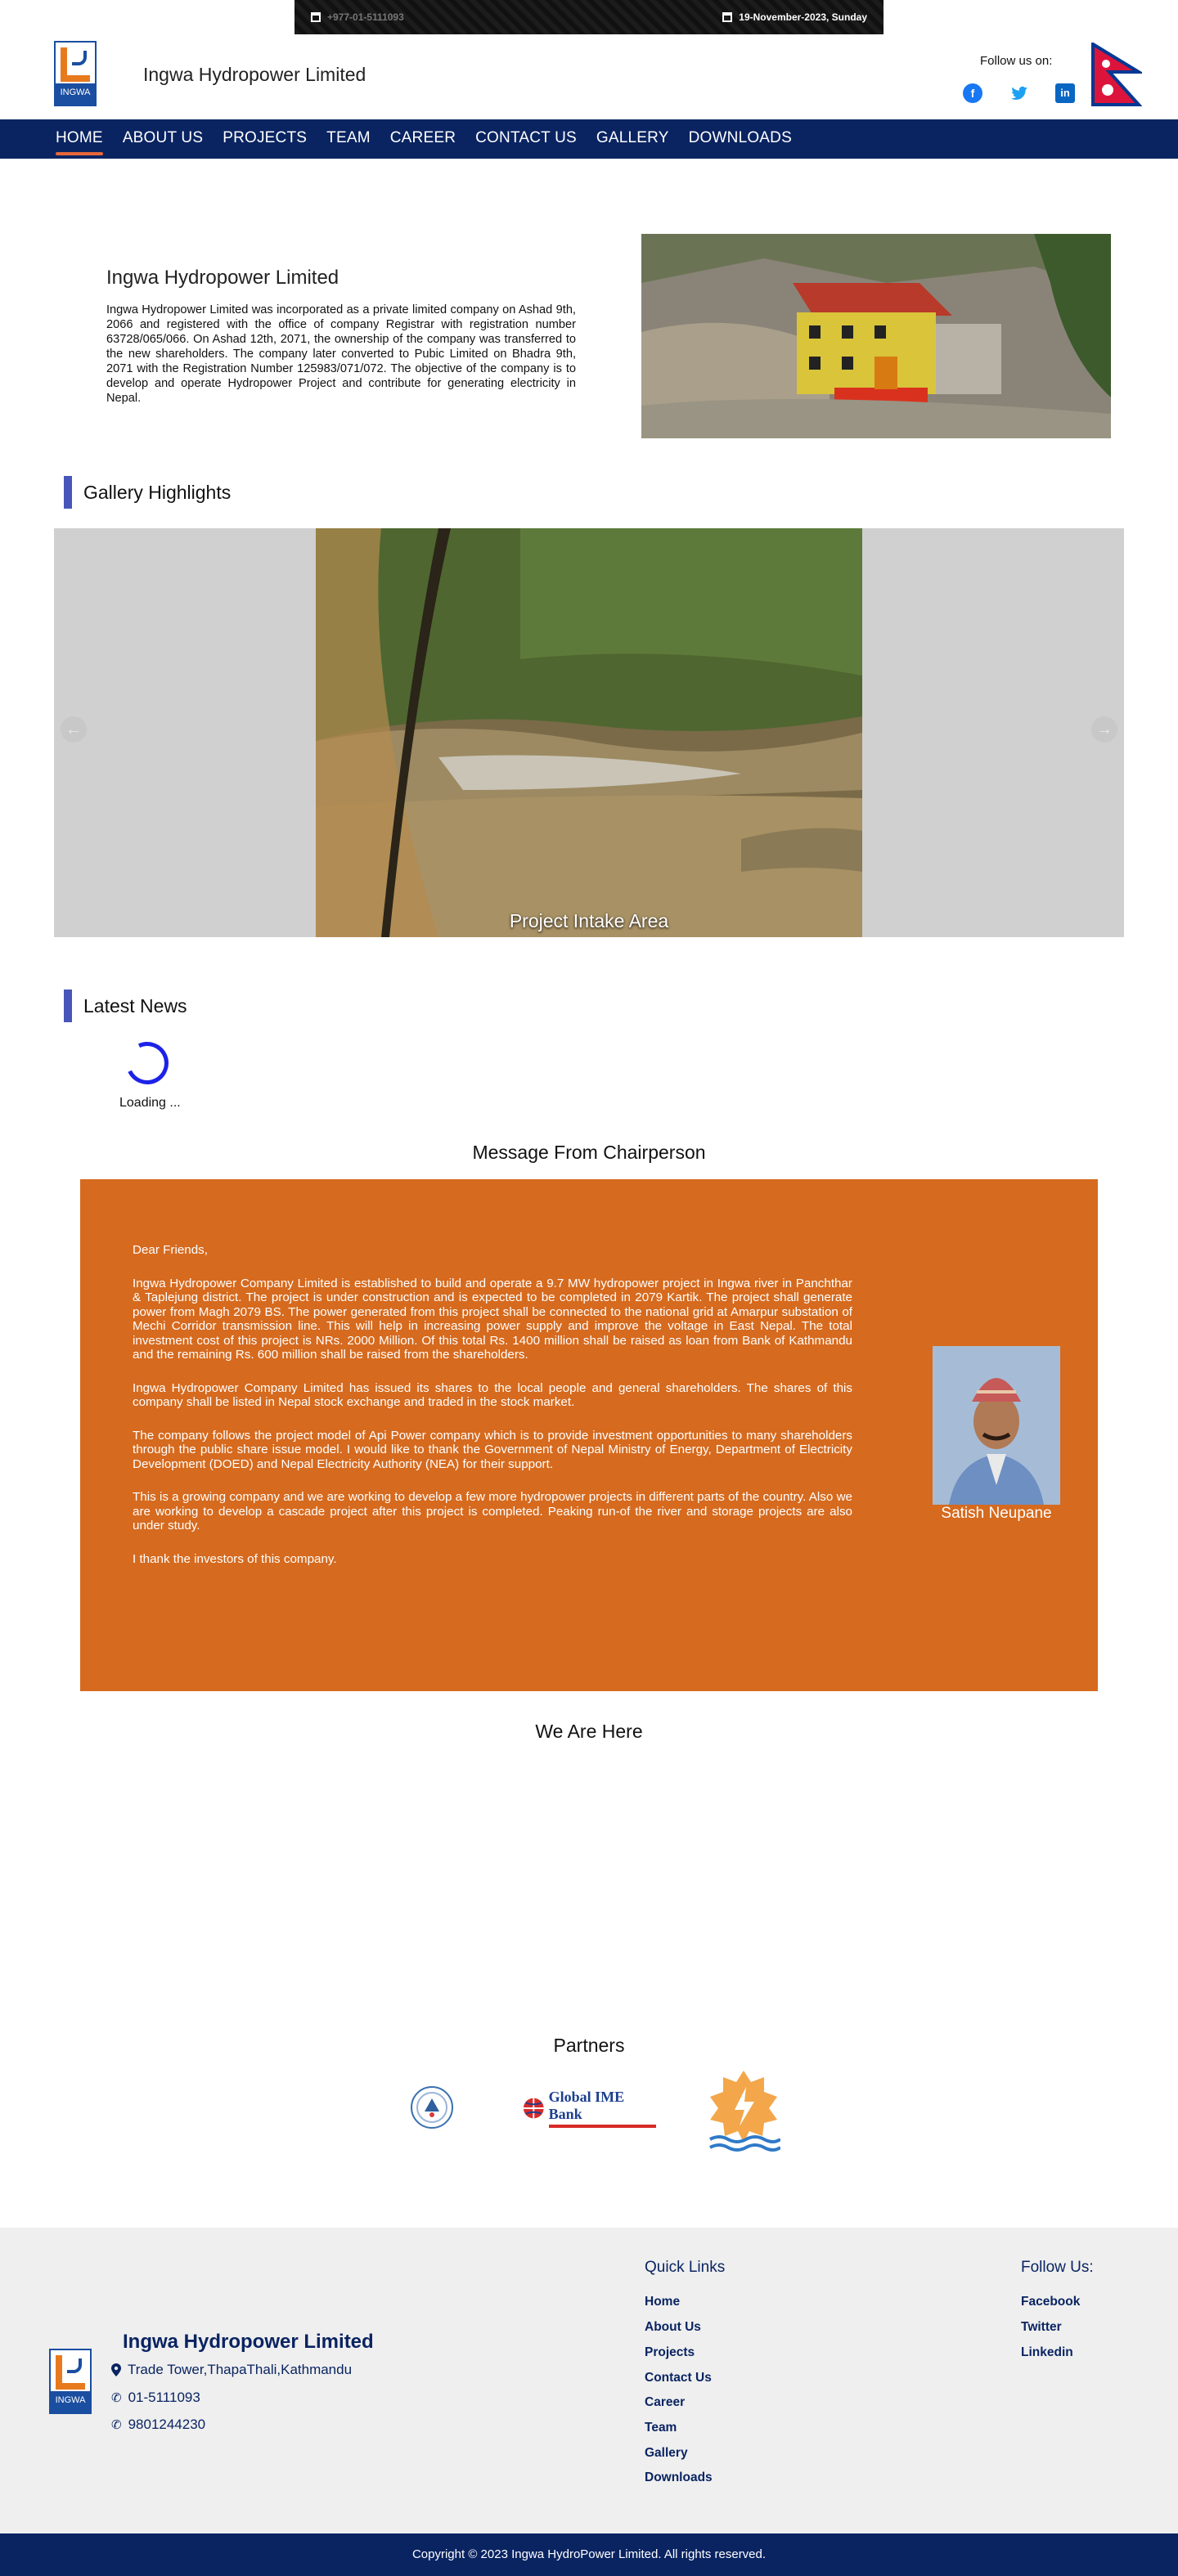 This screenshot has width=1178, height=2576. Describe the element at coordinates (589, 1732) in the screenshot. I see `map-heading: We Are Here` at that location.